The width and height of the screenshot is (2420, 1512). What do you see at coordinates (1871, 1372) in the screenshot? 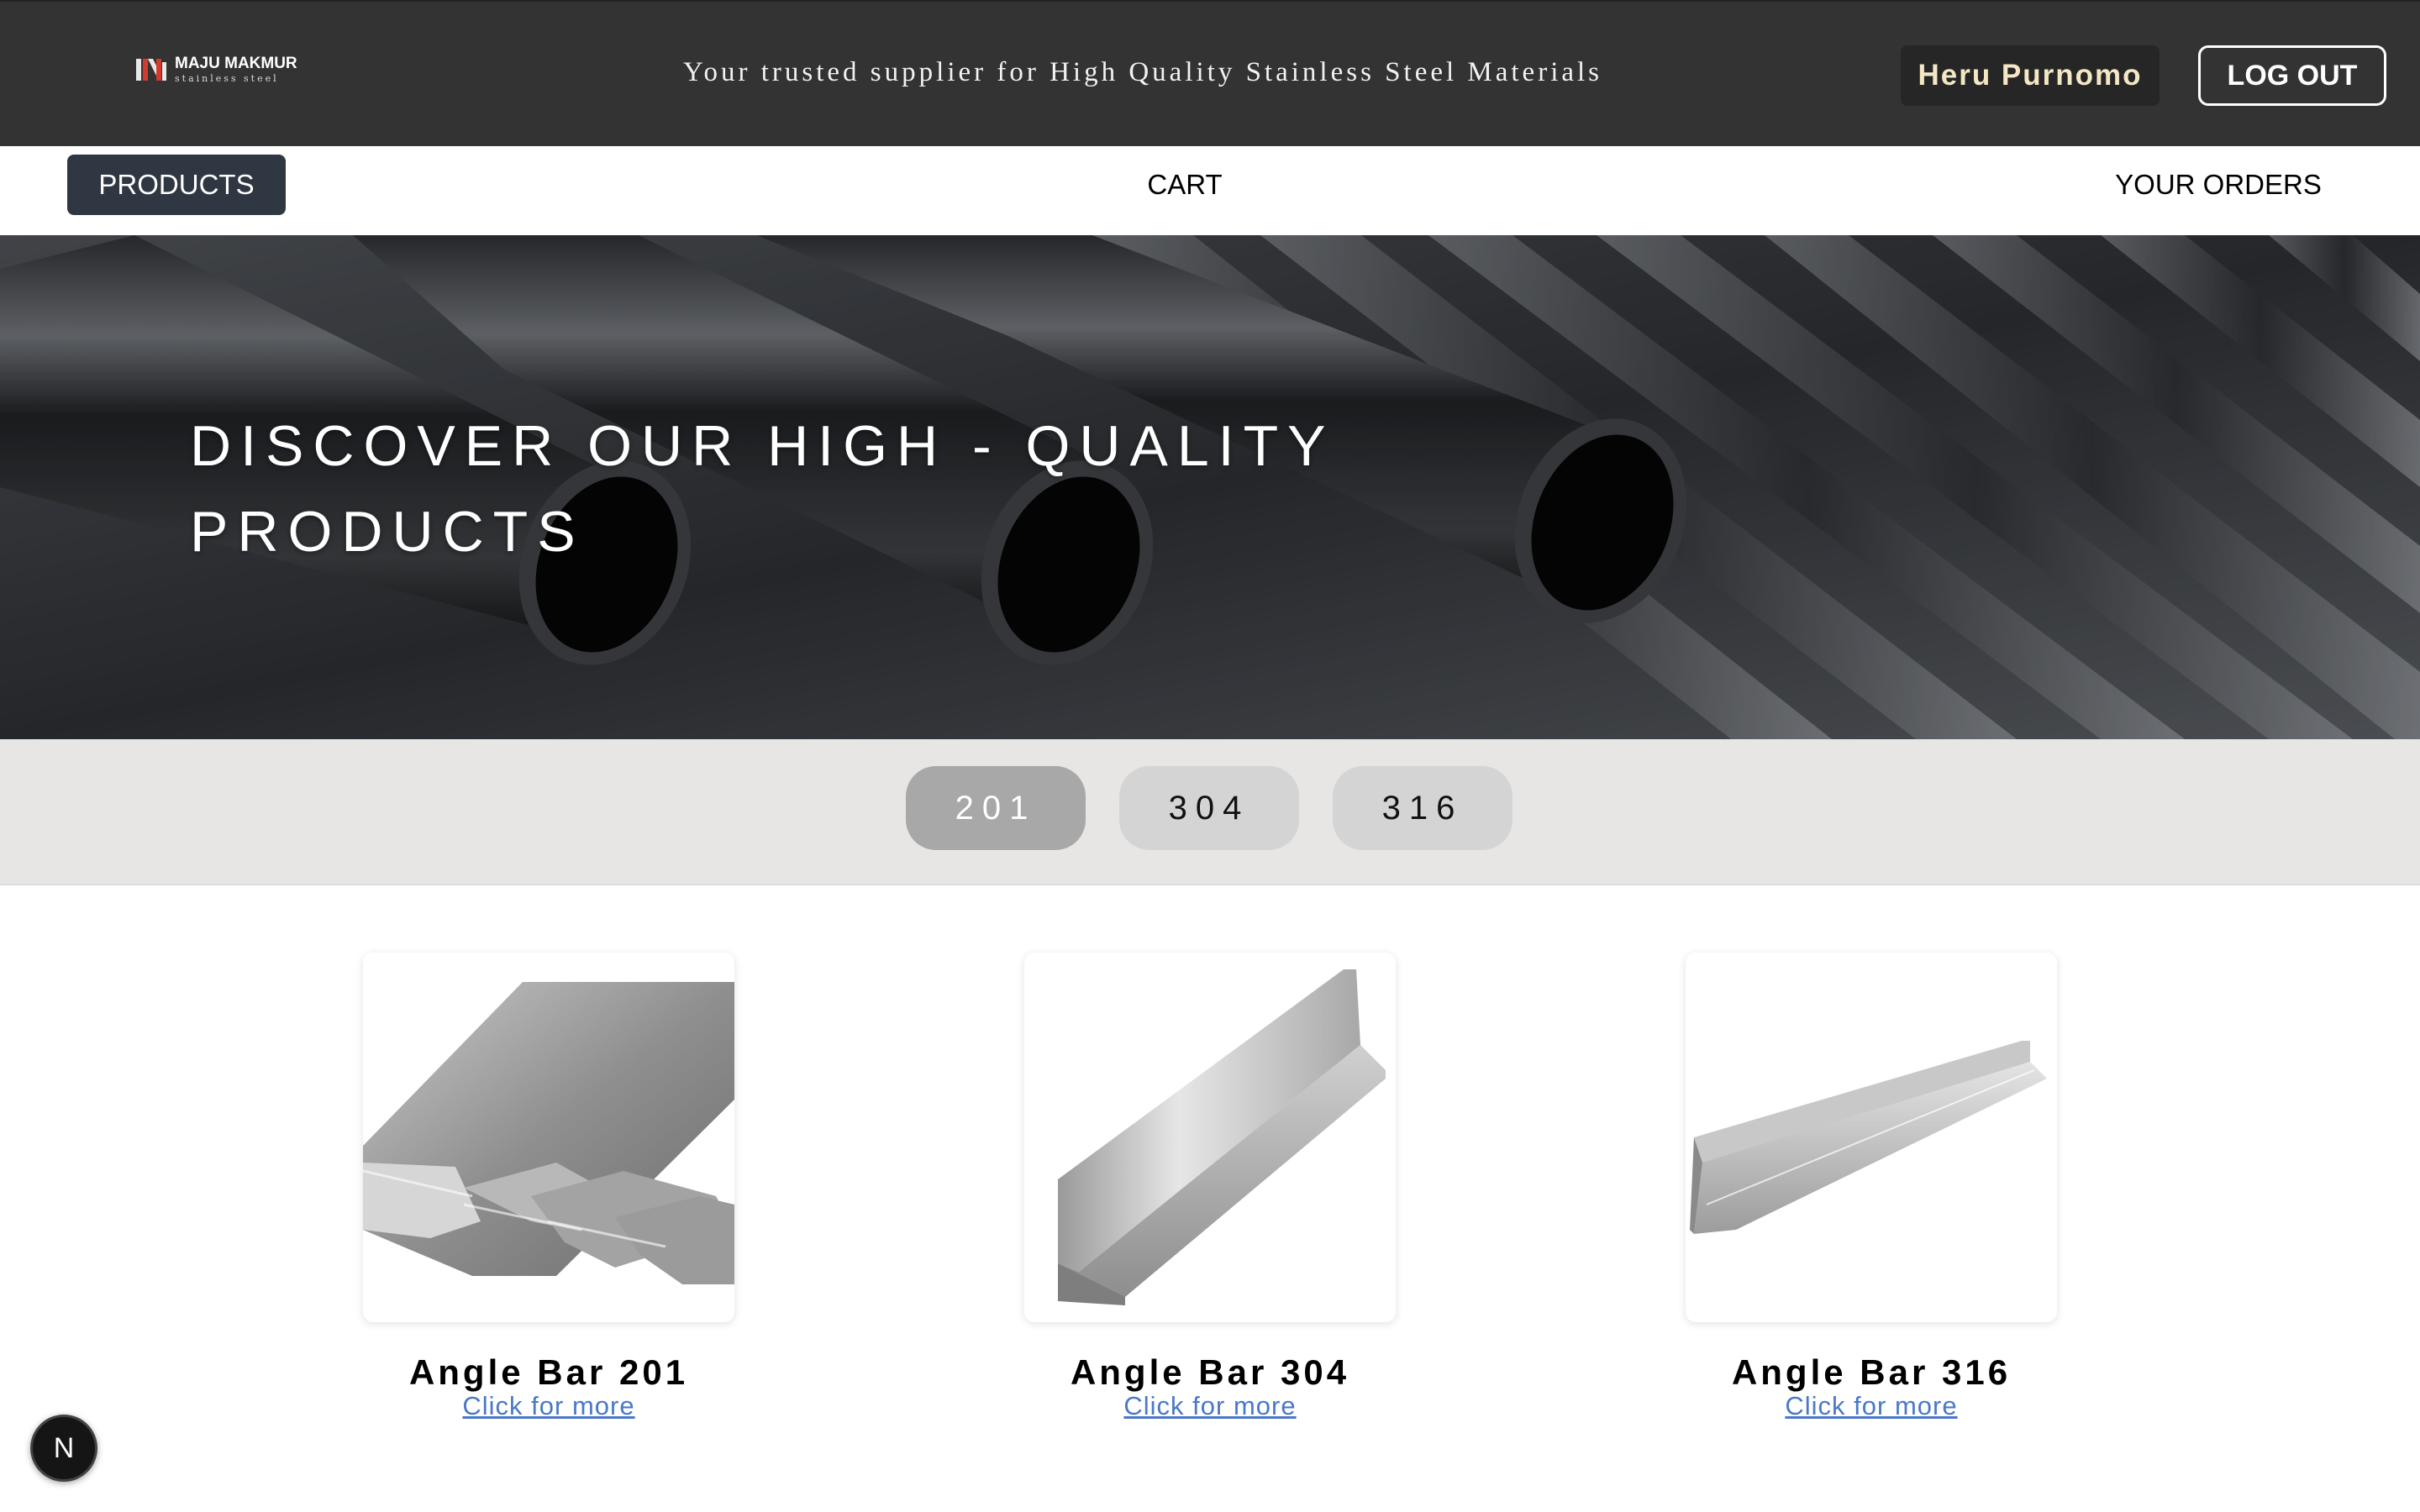
I see `product-name: Angle Bar 316` at bounding box center [1871, 1372].